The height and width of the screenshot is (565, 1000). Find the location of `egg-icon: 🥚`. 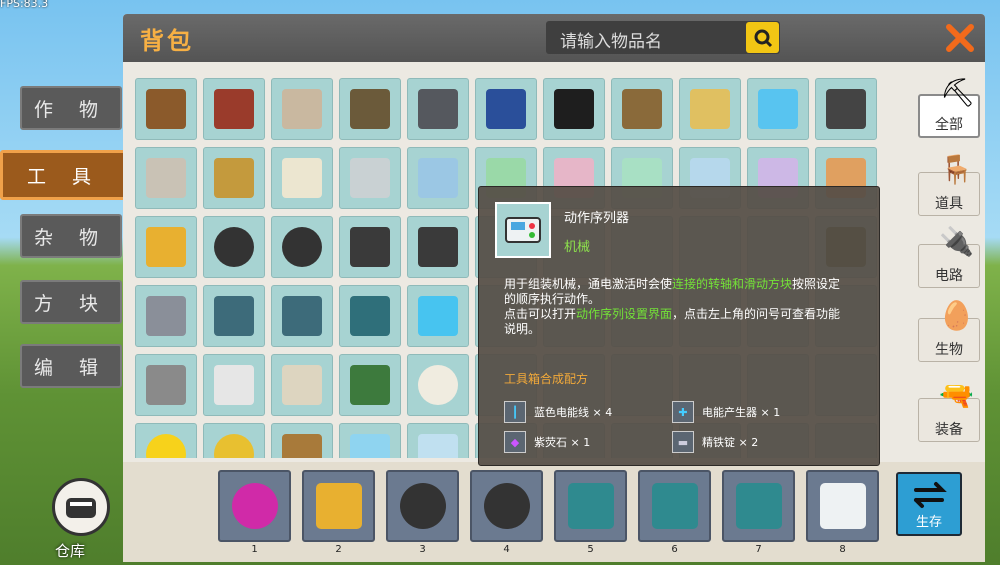

egg-icon: 🥚 is located at coordinates (956, 315).